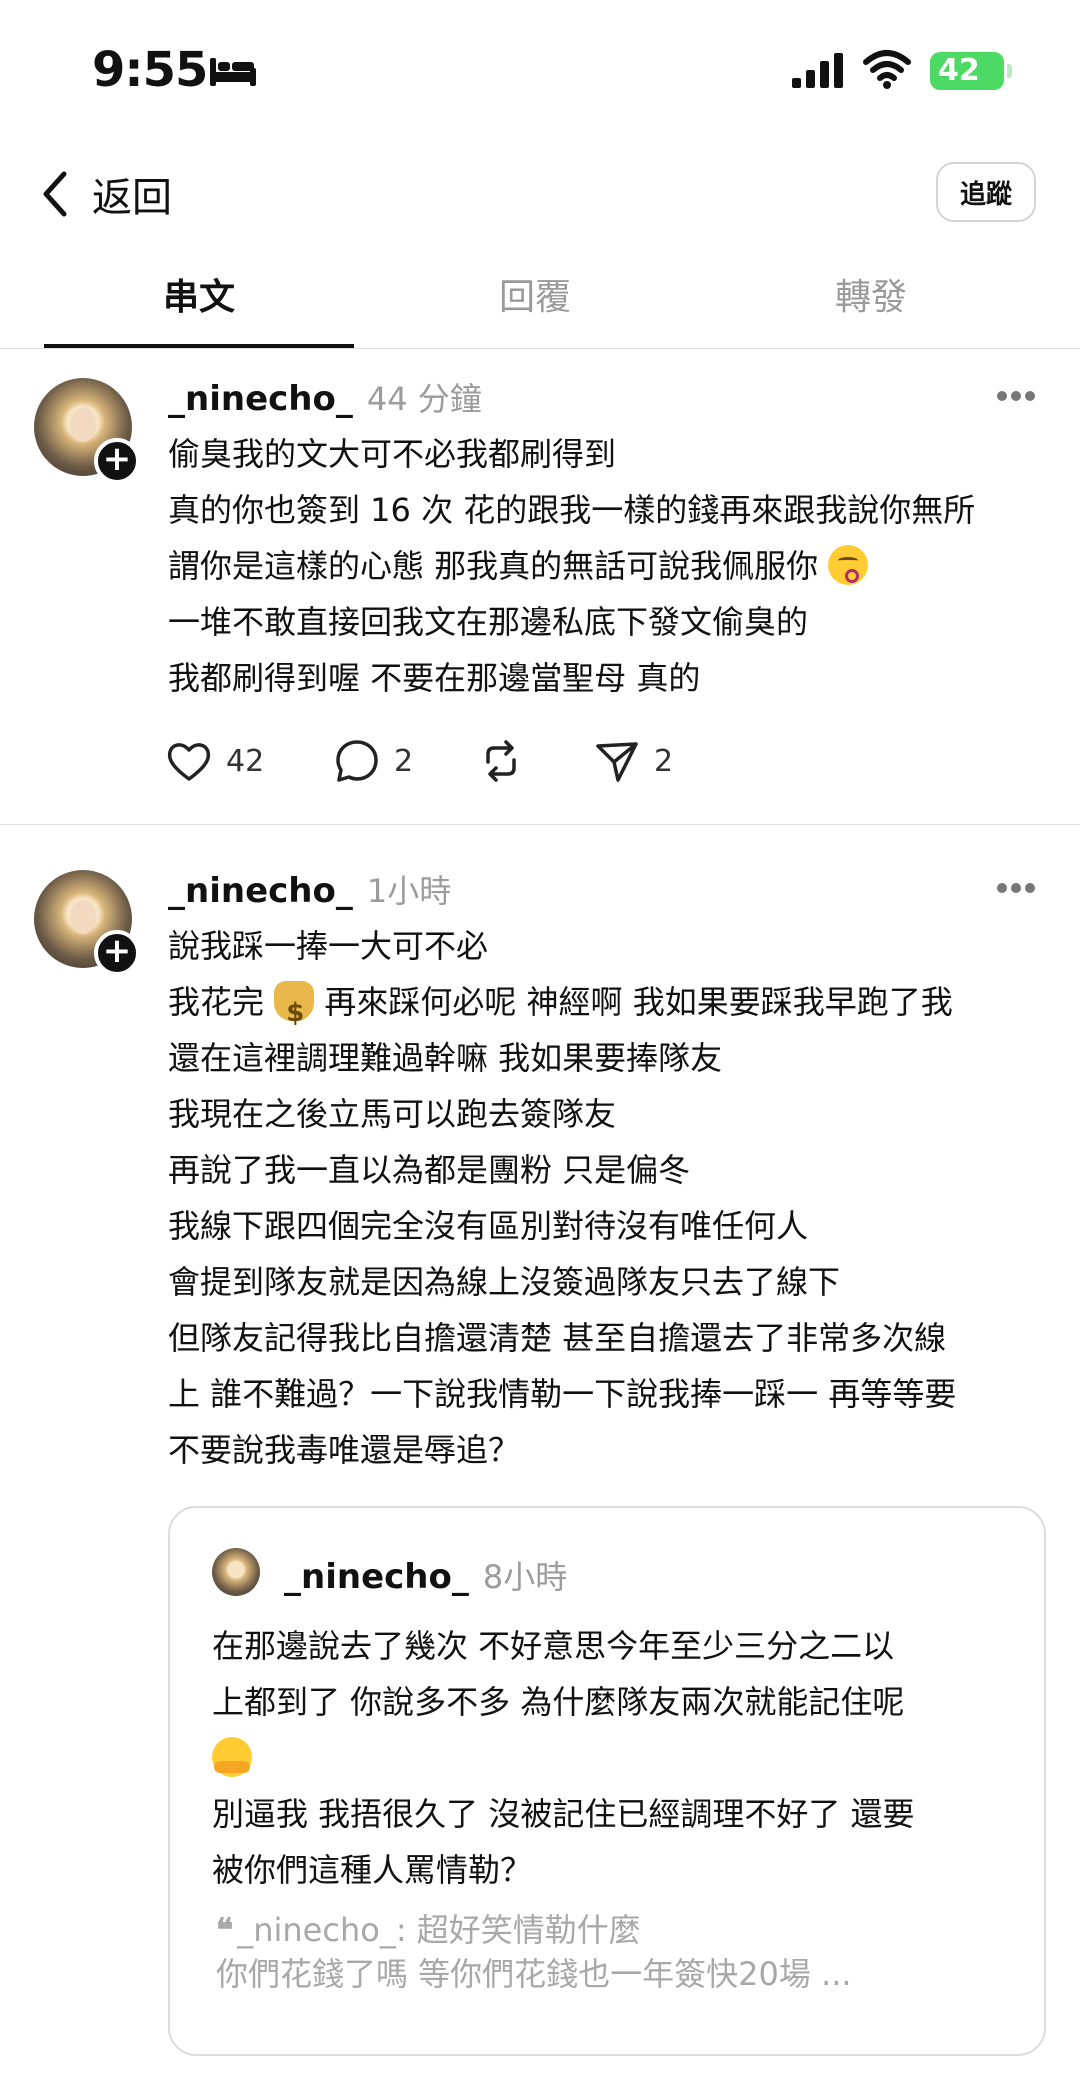  Describe the element at coordinates (424, 399) in the screenshot. I see `post-time: 44 分鐘` at that location.